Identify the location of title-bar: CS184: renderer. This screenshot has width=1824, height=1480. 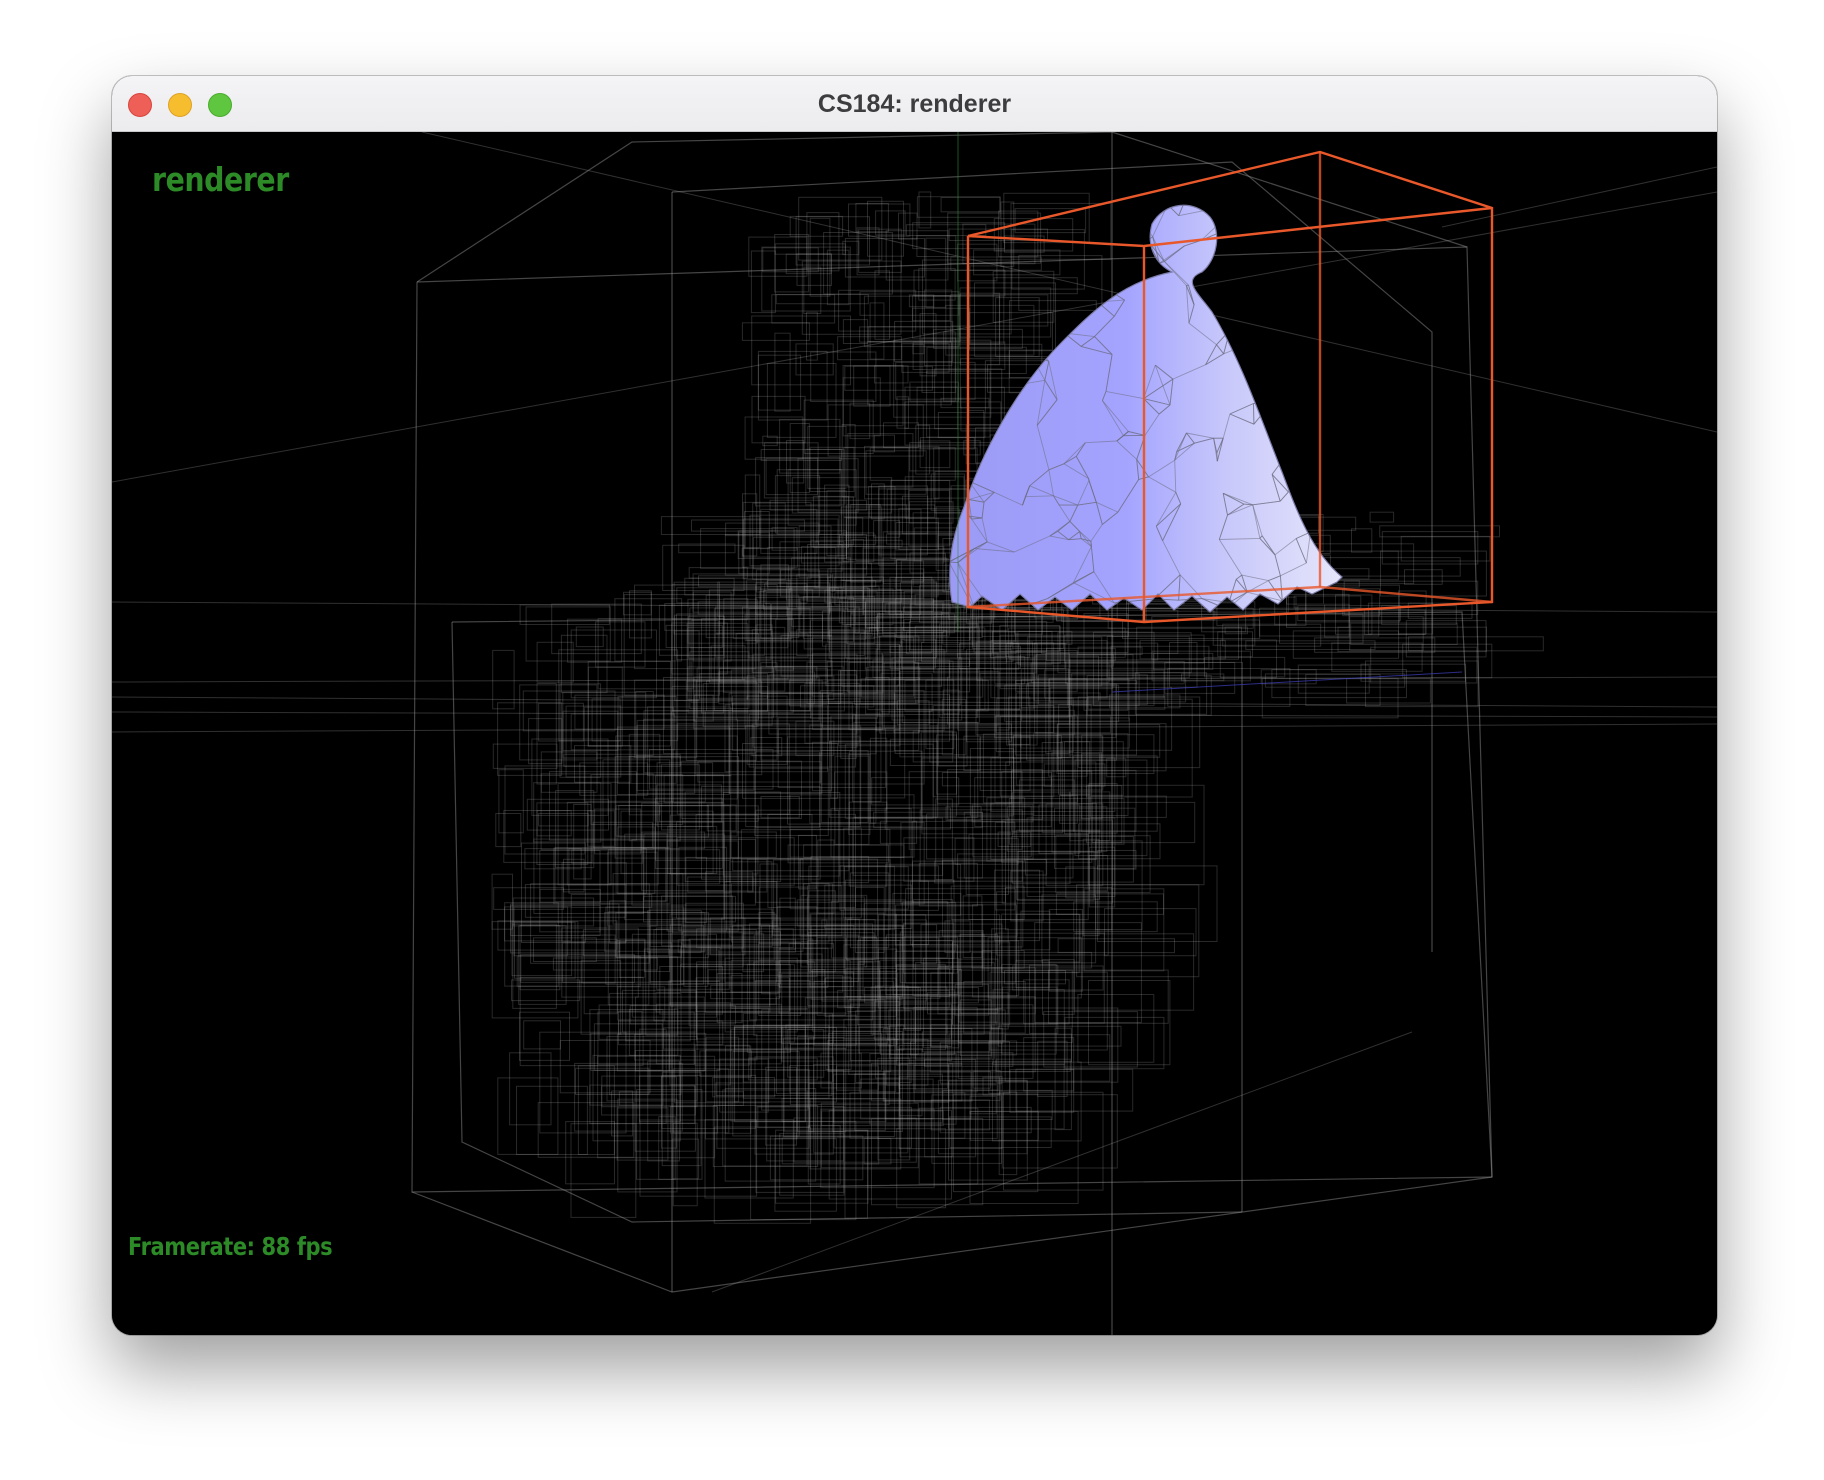
(914, 104).